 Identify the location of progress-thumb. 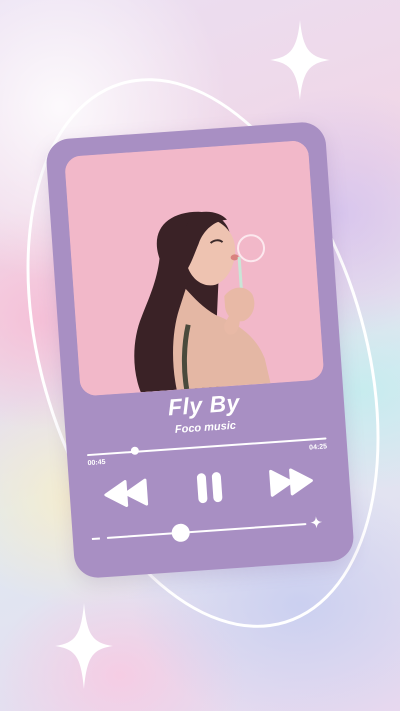
(135, 451).